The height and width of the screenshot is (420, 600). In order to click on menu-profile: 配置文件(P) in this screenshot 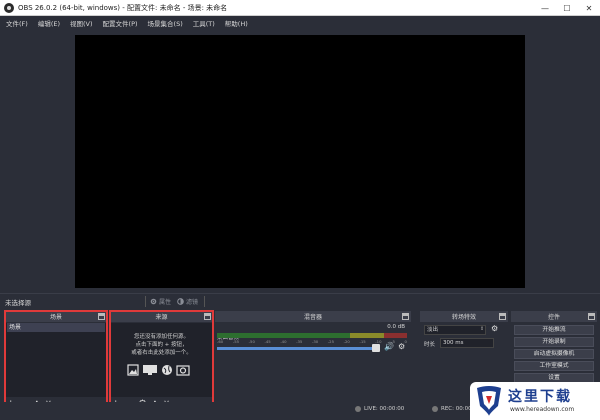, I will do `click(120, 23)`.